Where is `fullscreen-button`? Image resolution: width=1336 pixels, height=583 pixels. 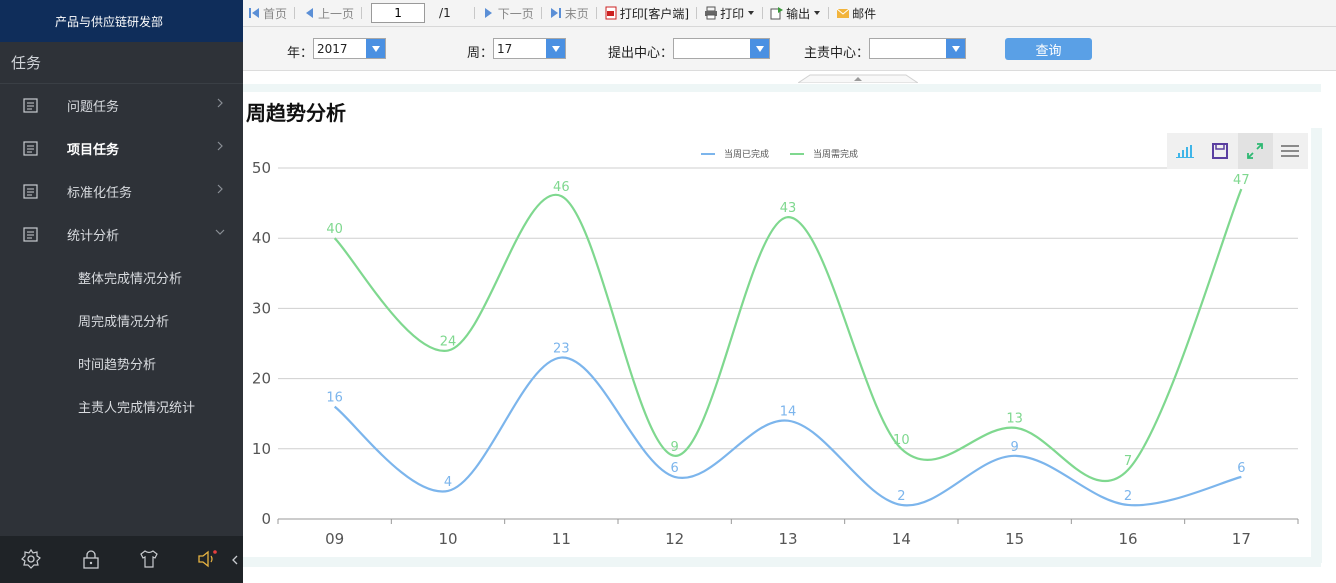 fullscreen-button is located at coordinates (1255, 151).